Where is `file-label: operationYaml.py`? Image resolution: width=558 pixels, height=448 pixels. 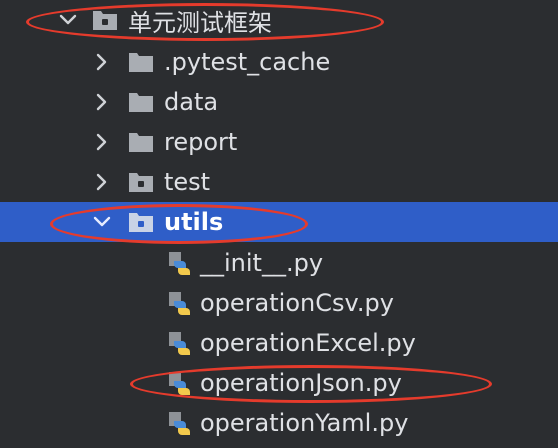
file-label: operationYaml.py is located at coordinates (304, 423).